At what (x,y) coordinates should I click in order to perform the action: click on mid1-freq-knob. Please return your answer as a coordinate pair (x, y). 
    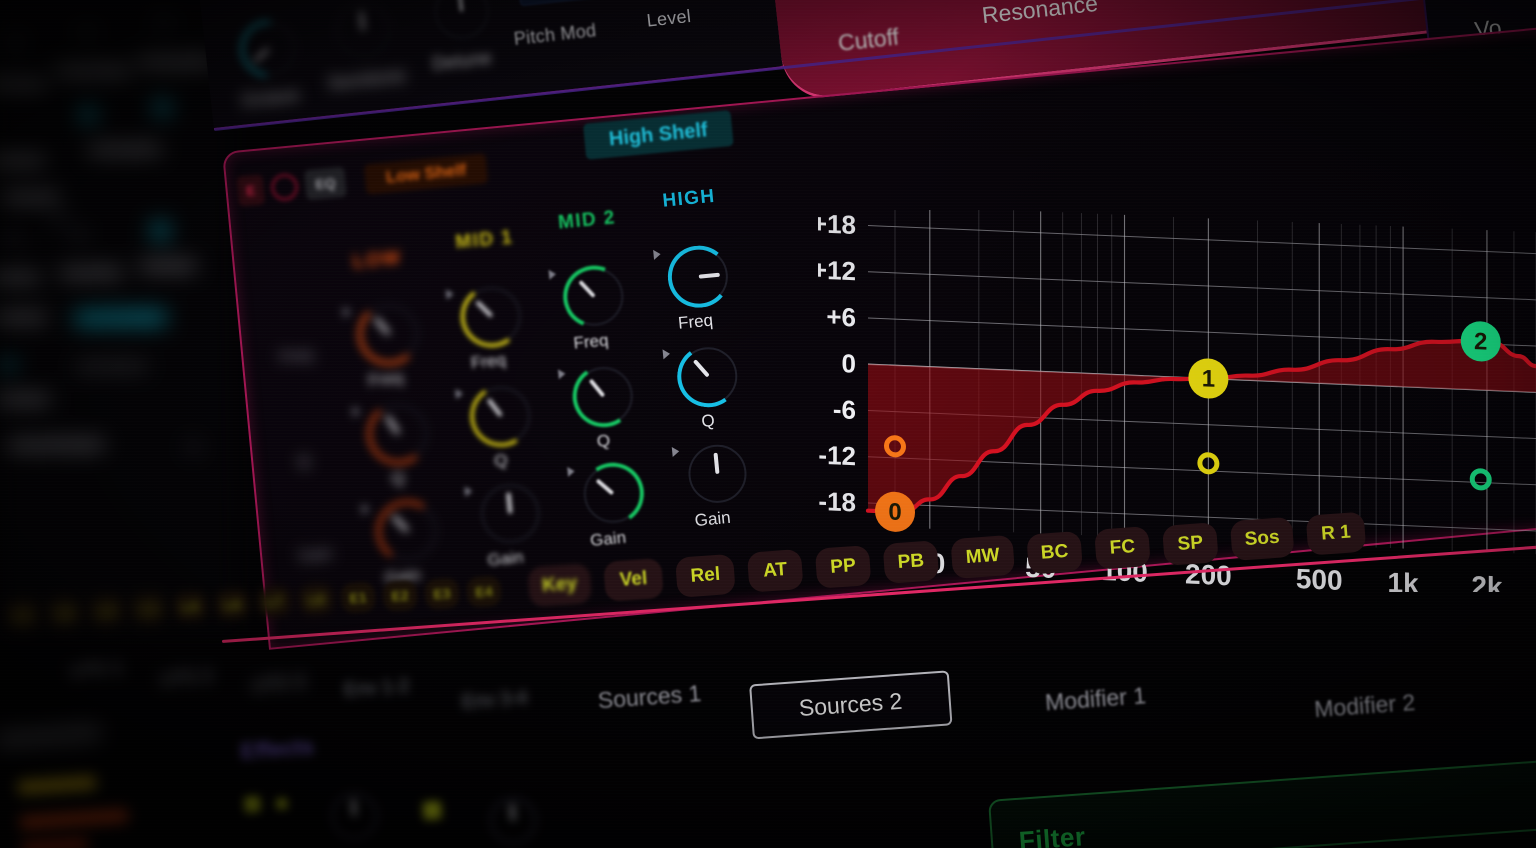
    Looking at the image, I should click on (491, 316).